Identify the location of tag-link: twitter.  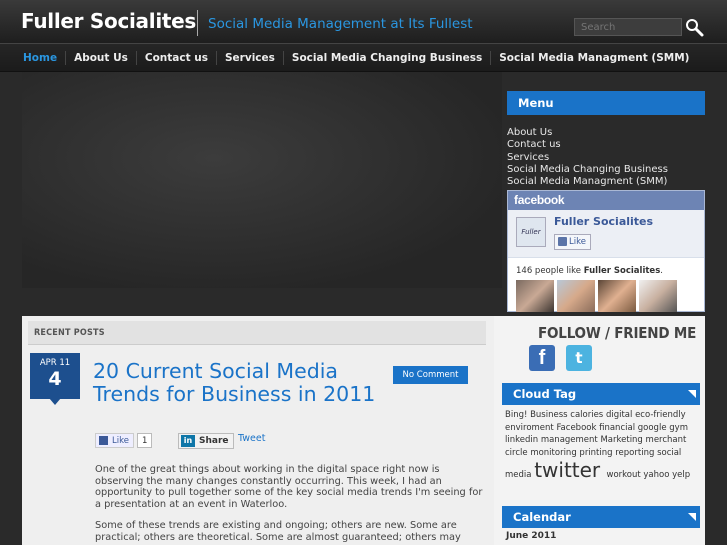
(570, 470).